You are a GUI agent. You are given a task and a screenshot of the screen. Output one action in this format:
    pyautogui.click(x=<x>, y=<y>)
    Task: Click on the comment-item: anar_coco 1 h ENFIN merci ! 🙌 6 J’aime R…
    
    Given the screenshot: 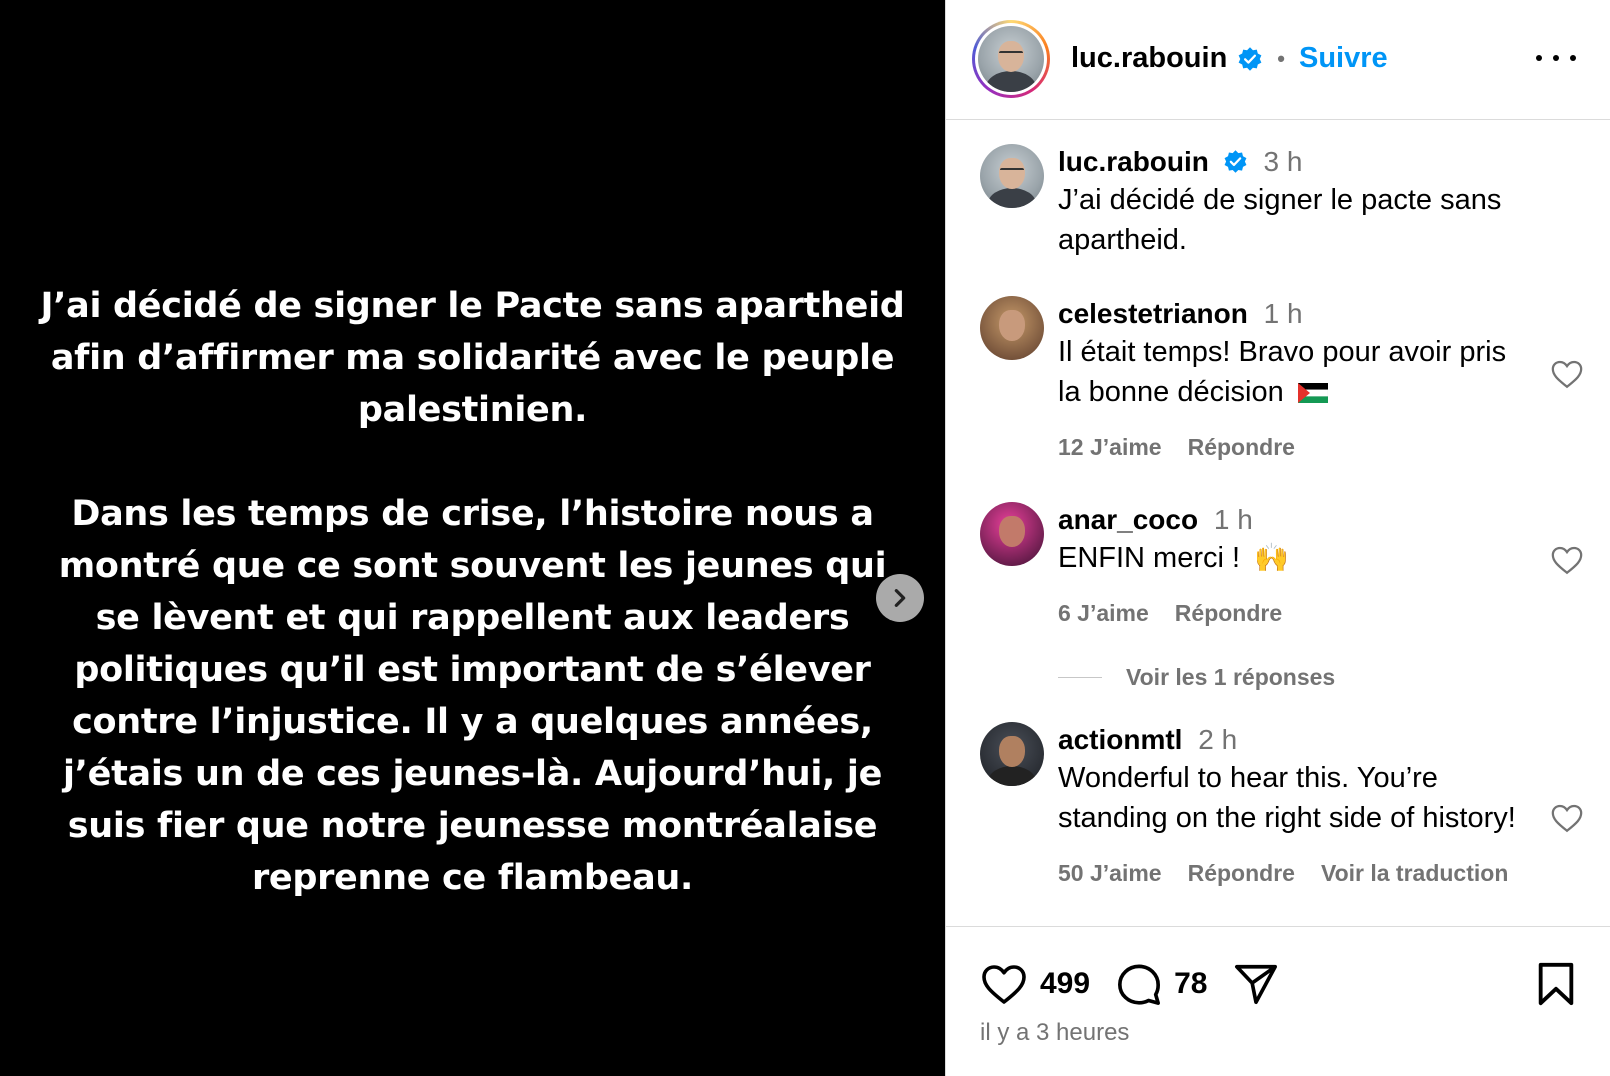 What is the action you would take?
    pyautogui.click(x=1285, y=564)
    